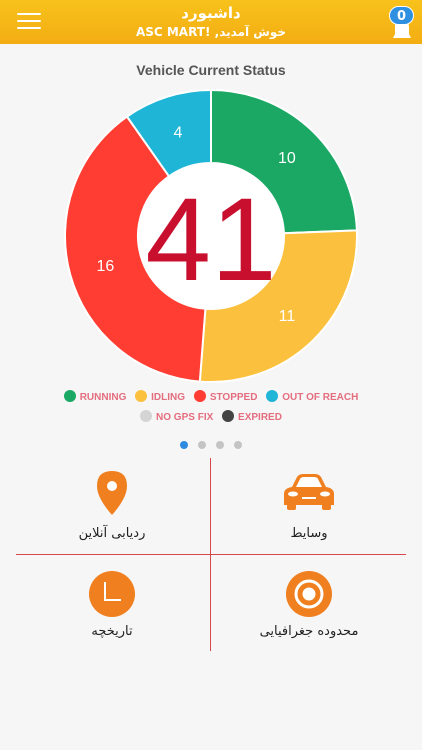 The width and height of the screenshot is (422, 750). What do you see at coordinates (112, 533) in the screenshot?
I see `online-tracking-label: ردیابی آنلاین` at bounding box center [112, 533].